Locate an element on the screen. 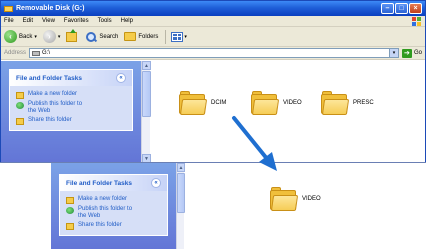  close-button: × is located at coordinates (415, 8).